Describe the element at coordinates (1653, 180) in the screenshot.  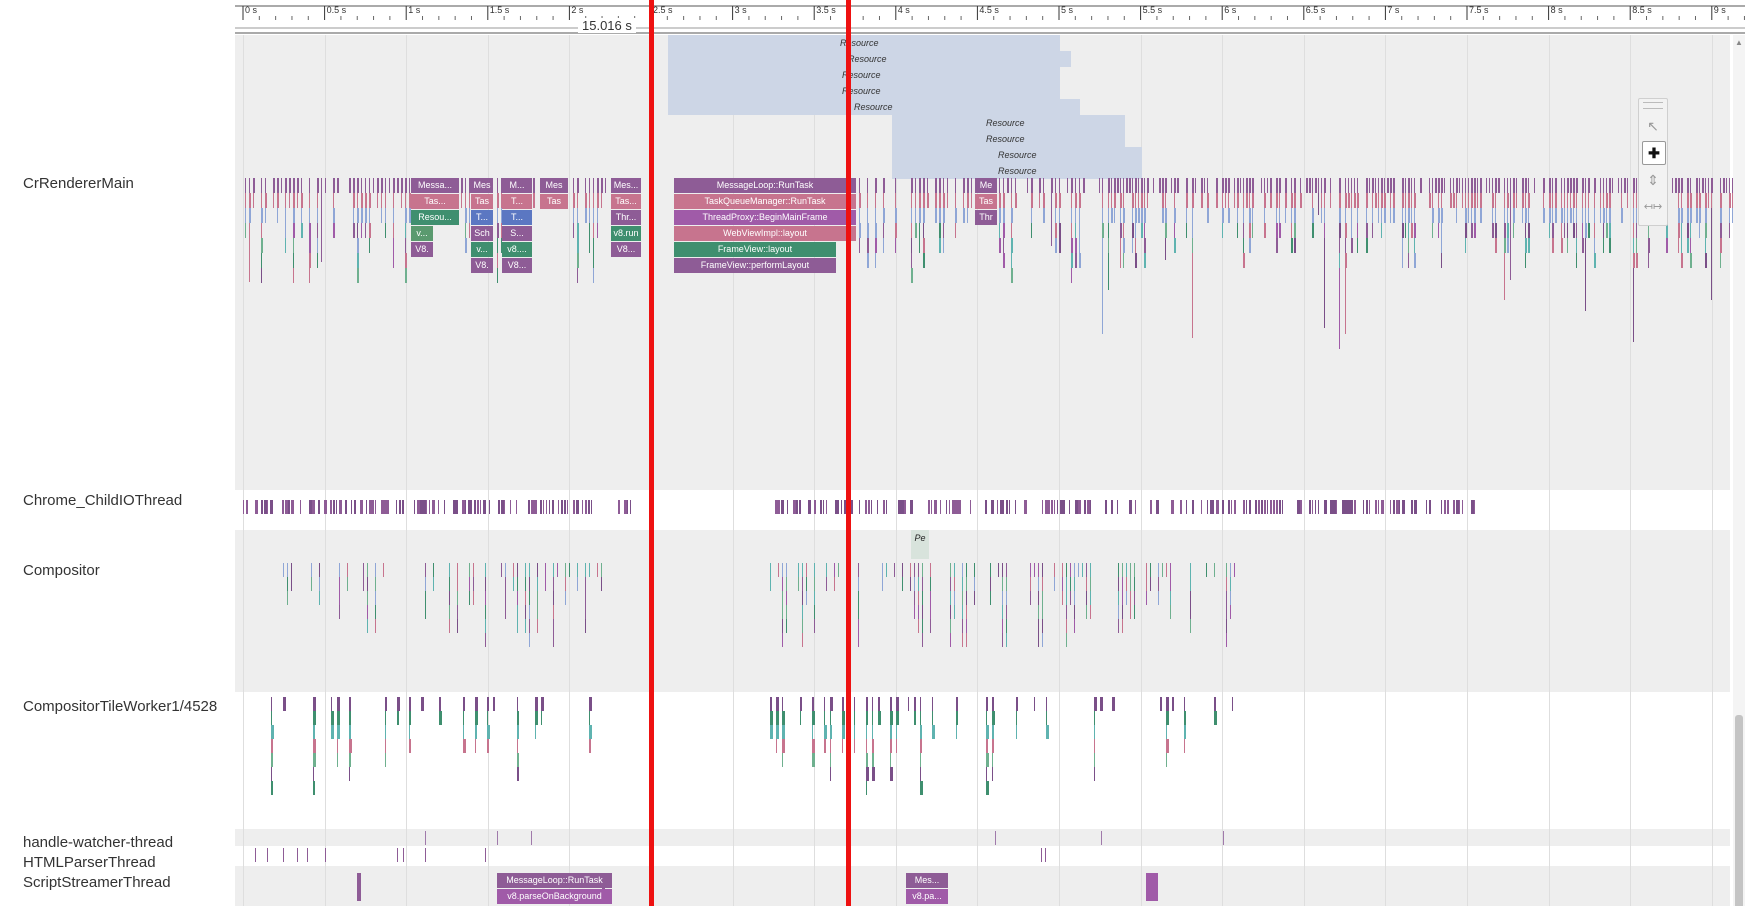
I see `zoom-icon: ⇕` at that location.